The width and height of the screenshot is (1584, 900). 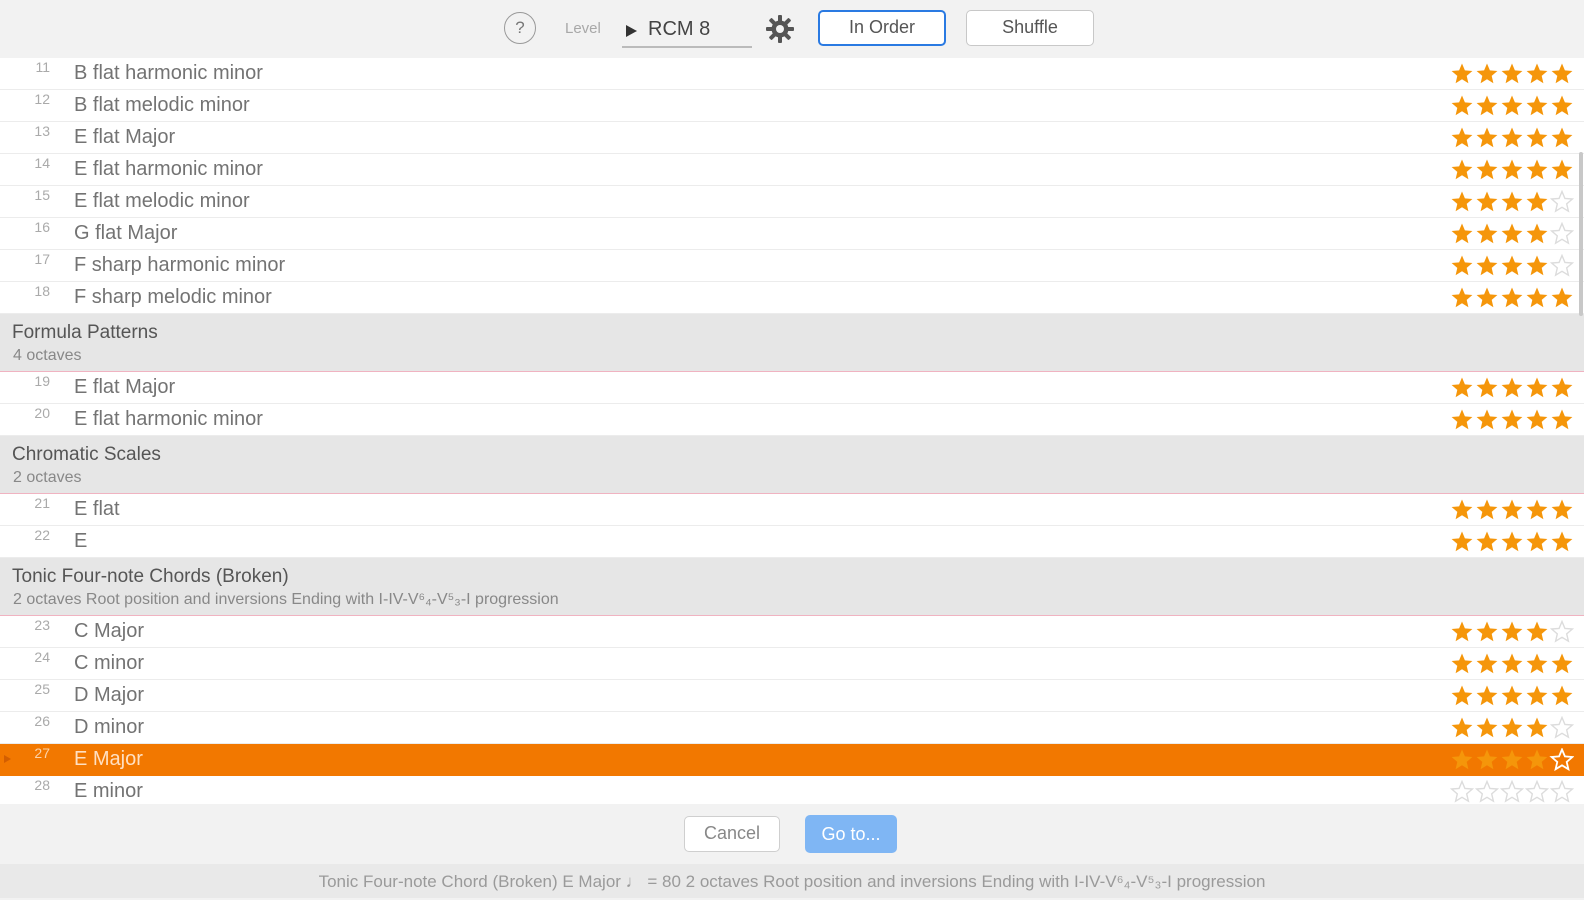 I want to click on list-item-selected: 27 E Major, so click(x=792, y=760).